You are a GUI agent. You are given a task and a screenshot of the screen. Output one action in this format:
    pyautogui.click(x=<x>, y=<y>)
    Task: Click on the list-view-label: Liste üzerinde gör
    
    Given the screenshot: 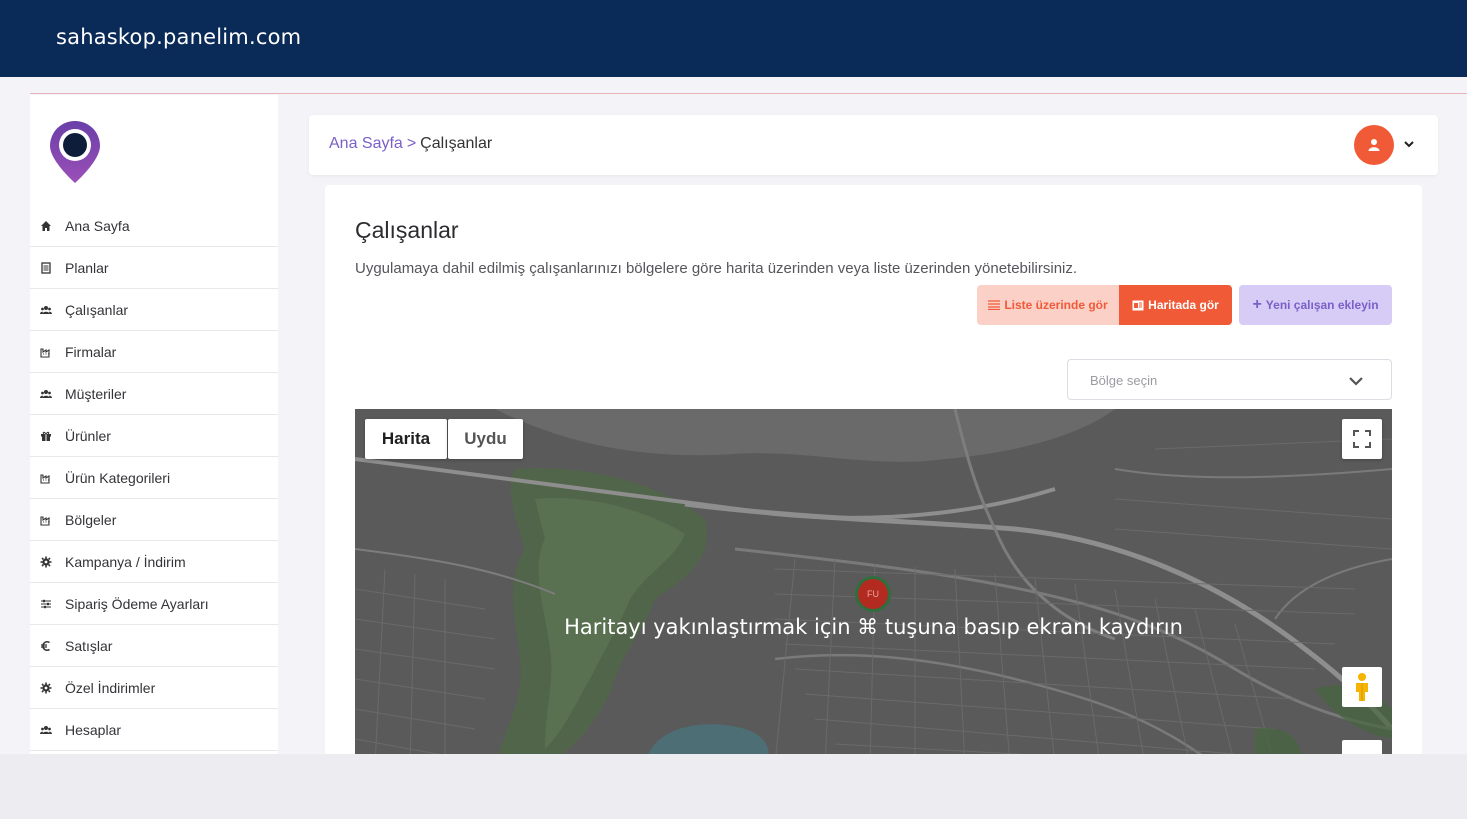 What is the action you would take?
    pyautogui.click(x=1056, y=305)
    